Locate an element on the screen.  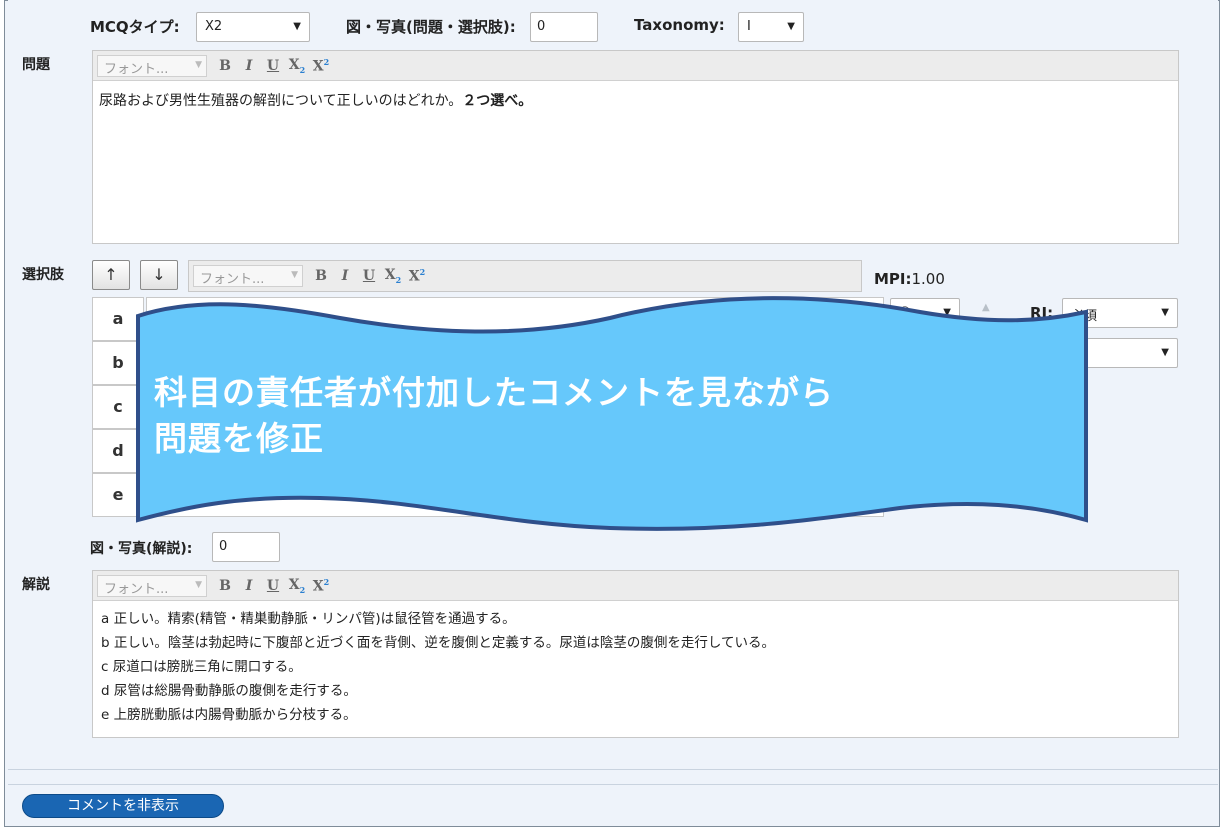
banner-text: 科目の責任者が付加したコメントを見ながら 問題を修正 is located at coordinates (604, 416).